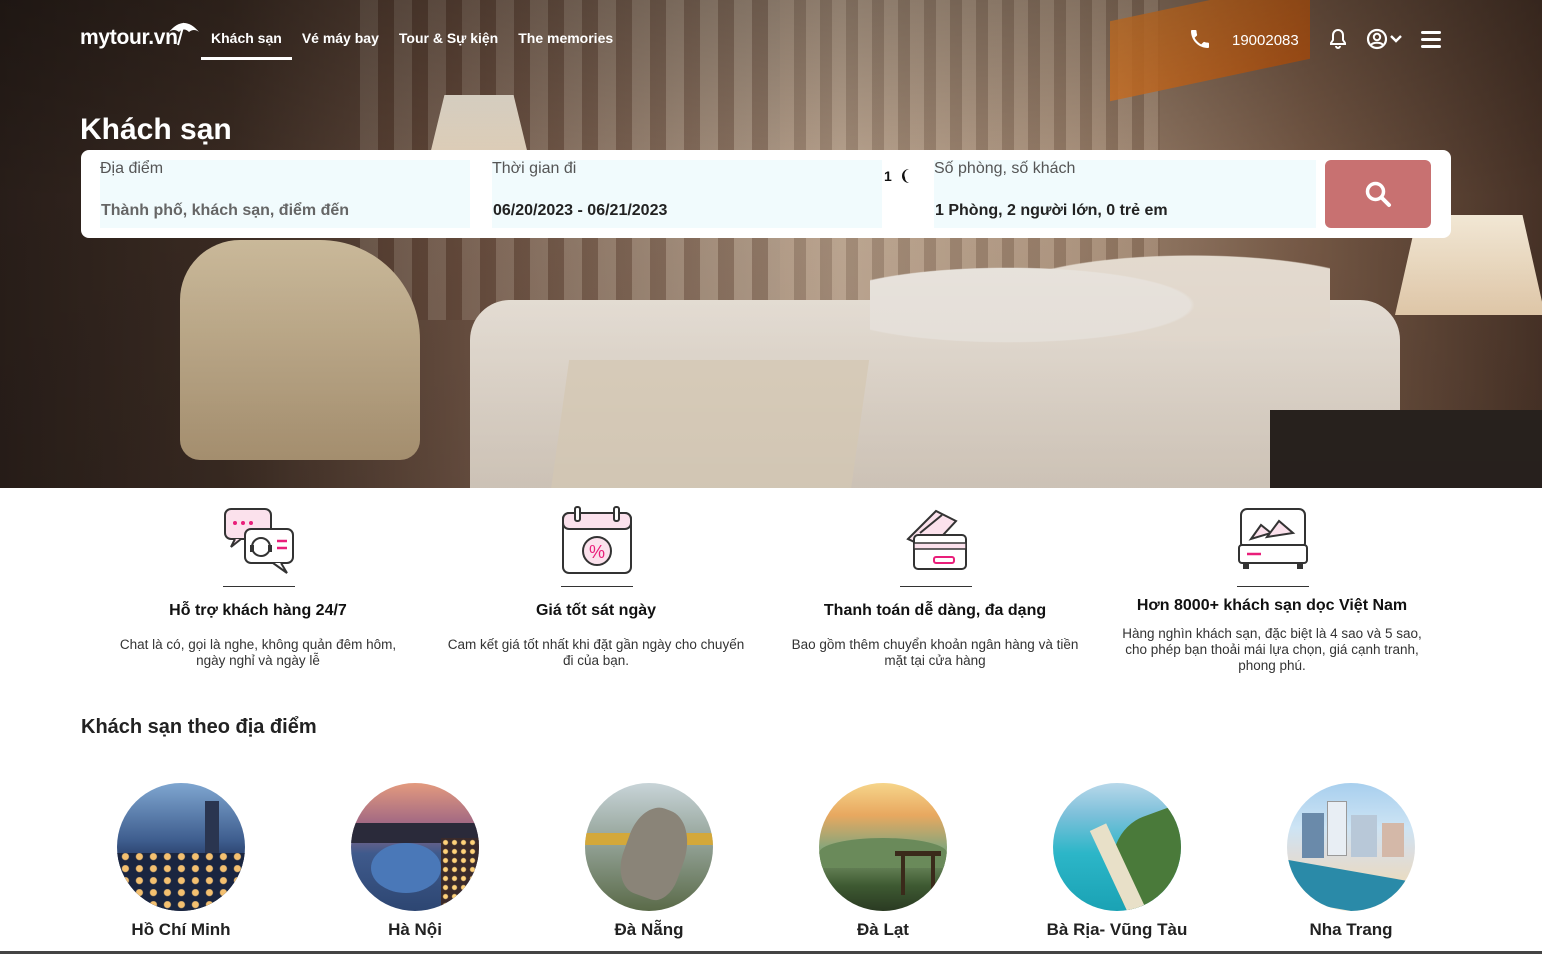 Image resolution: width=1542 pixels, height=954 pixels. What do you see at coordinates (1051, 211) in the screenshot?
I see `rooms-guests-input: 1 Phòng, 2 người lớn, 0 trẻ em` at bounding box center [1051, 211].